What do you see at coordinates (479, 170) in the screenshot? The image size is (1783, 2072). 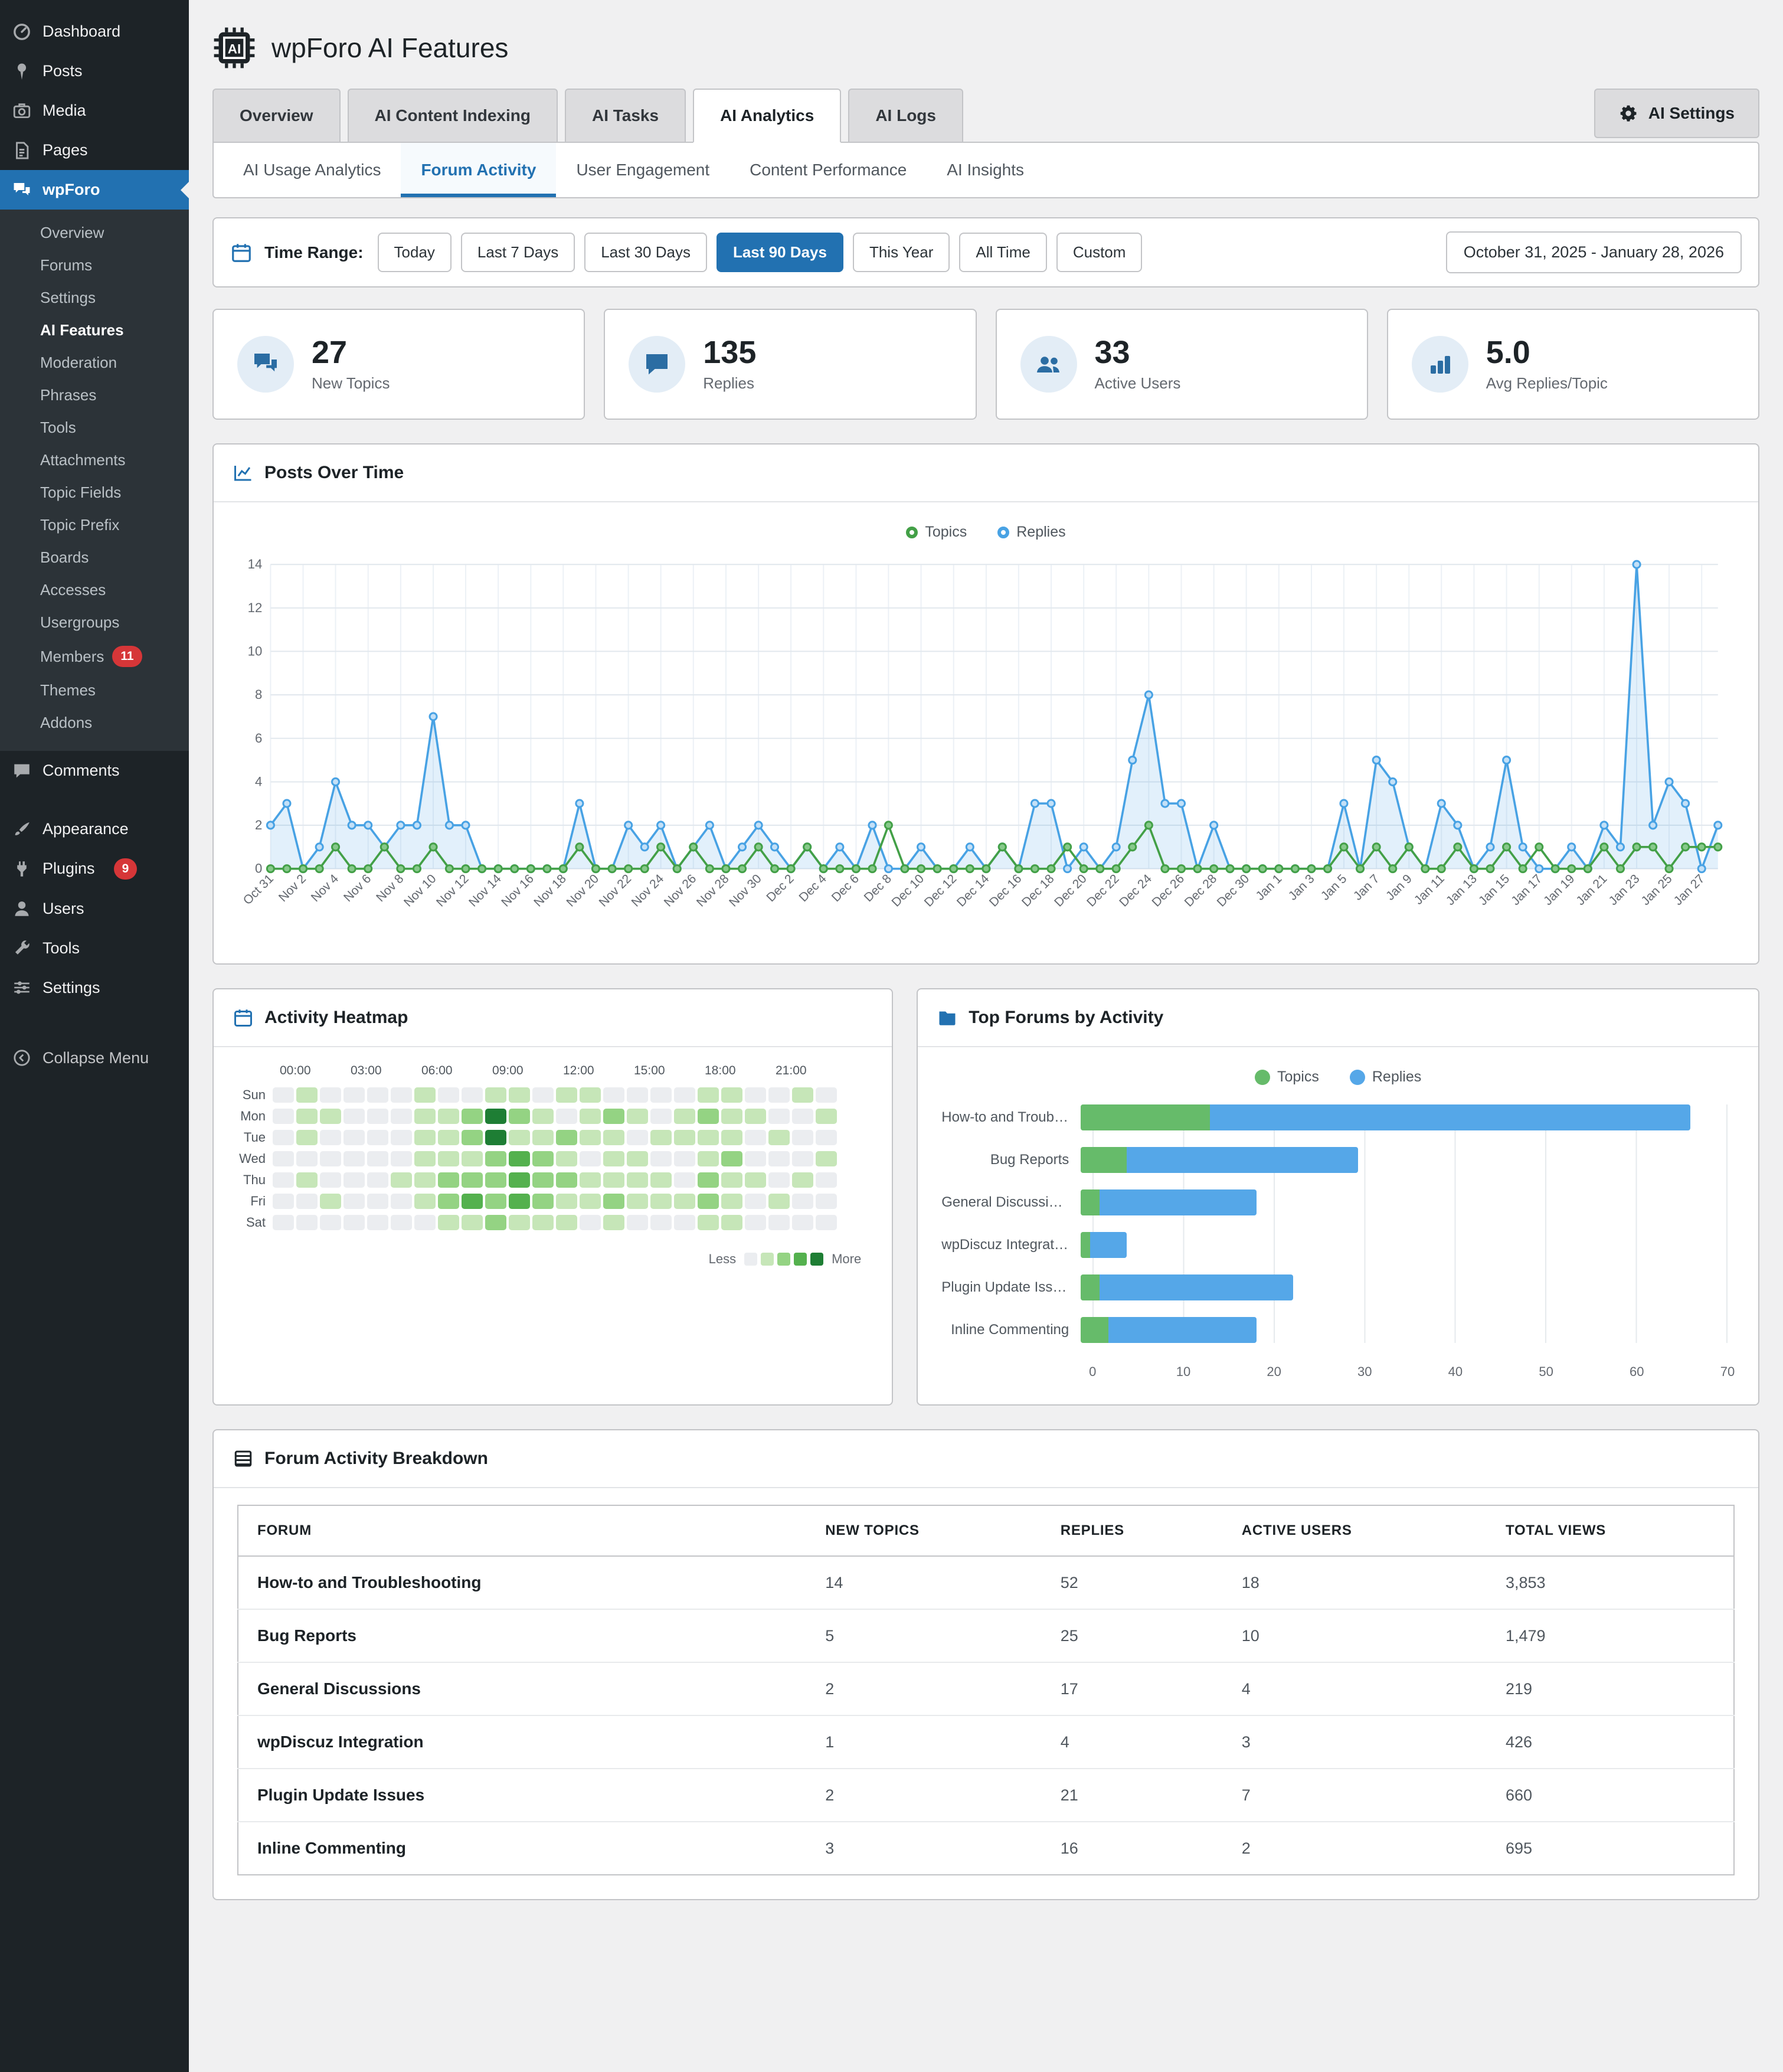 I see `subtab-forum-activity: Forum Activity` at bounding box center [479, 170].